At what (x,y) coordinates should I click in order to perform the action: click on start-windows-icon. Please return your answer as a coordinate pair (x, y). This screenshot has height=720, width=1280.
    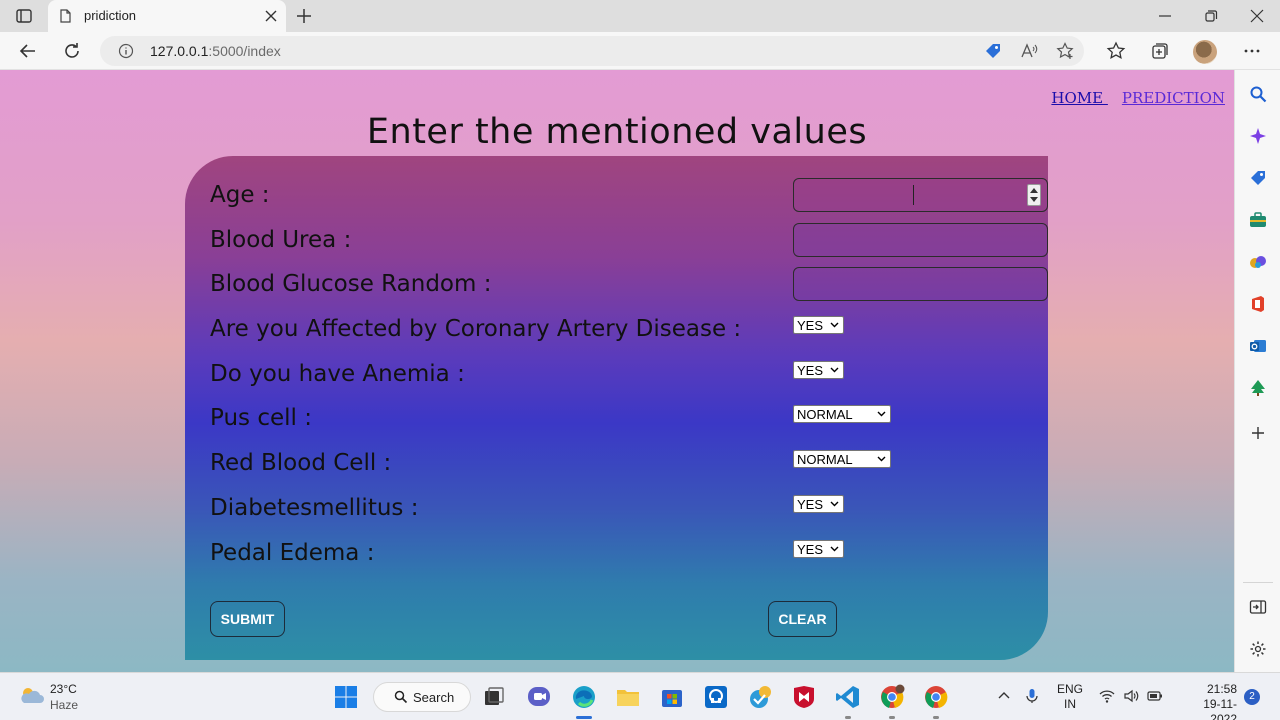
    Looking at the image, I should click on (346, 697).